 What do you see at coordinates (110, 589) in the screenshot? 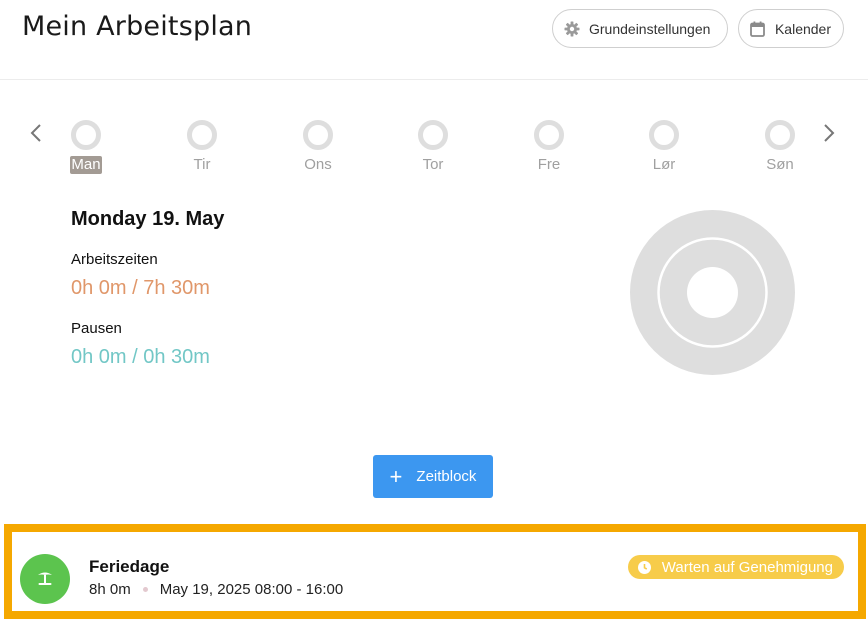
I see `entry-duration: 8h 0m` at bounding box center [110, 589].